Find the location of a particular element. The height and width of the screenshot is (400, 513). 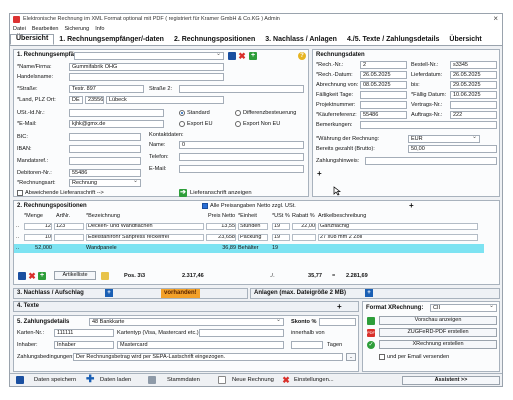

radio-differenz is located at coordinates (238, 113).